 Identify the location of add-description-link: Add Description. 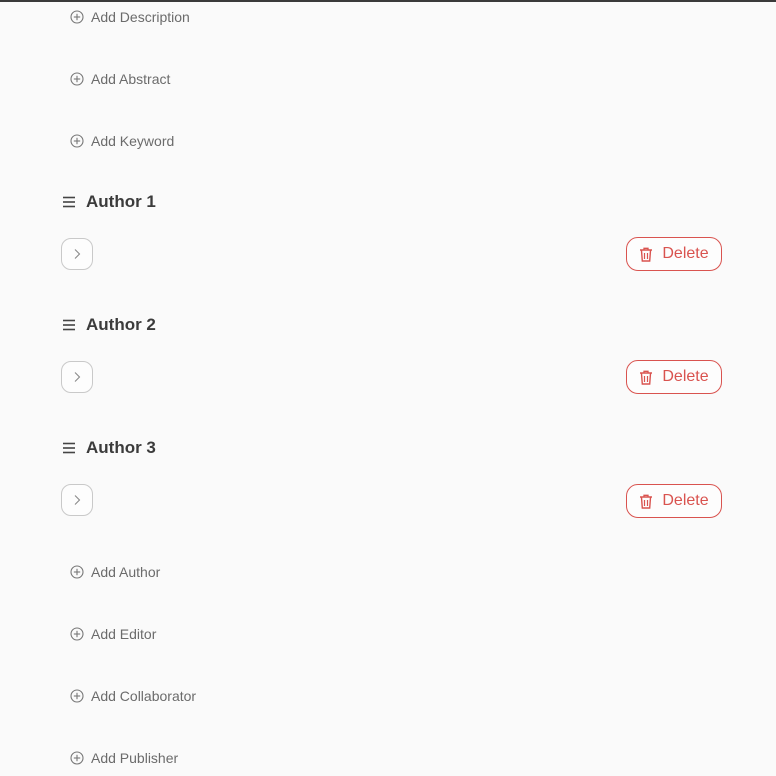
(130, 17).